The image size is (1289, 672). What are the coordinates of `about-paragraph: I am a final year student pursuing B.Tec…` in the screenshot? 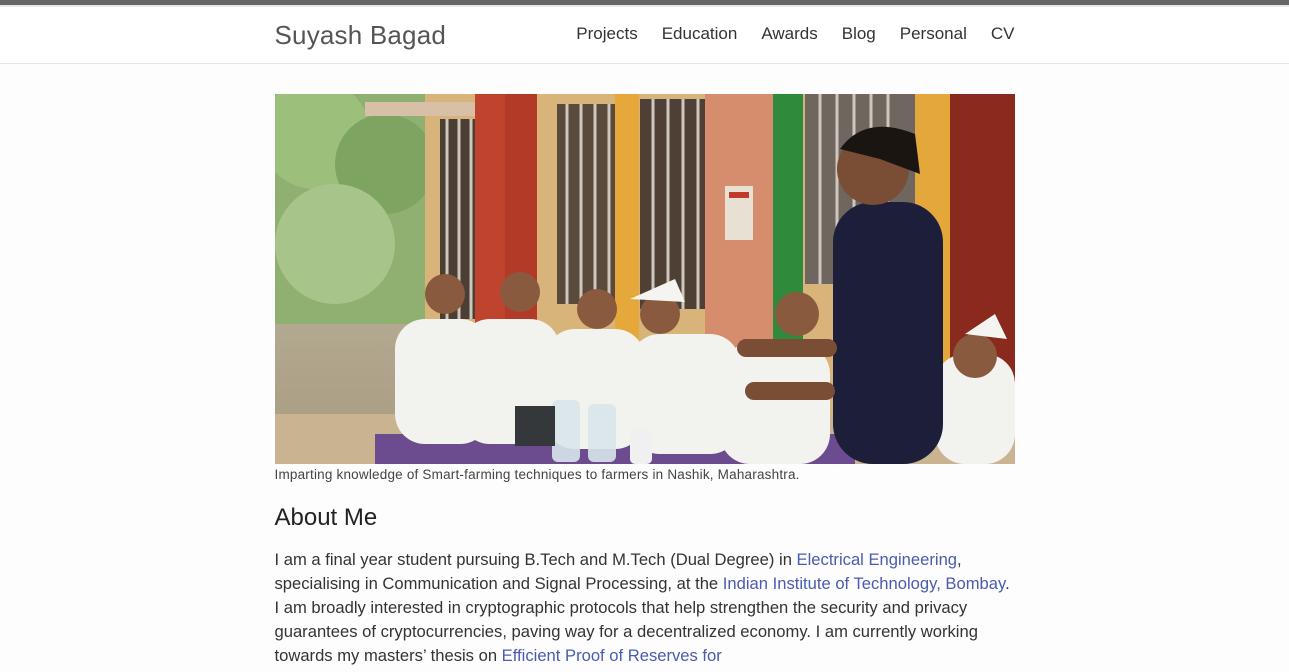 It's located at (645, 608).